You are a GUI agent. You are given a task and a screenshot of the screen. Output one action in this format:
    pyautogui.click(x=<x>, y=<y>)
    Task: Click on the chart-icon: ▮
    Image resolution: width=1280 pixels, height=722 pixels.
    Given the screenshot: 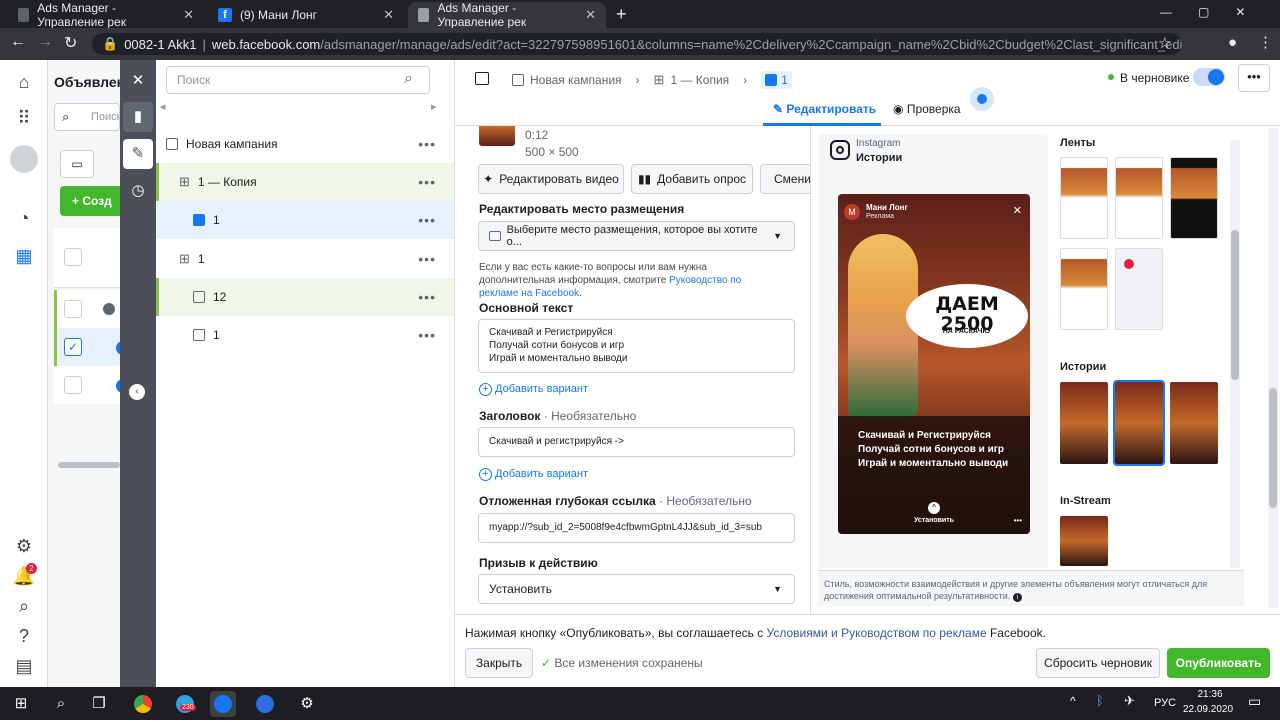 What is the action you would take?
    pyautogui.click(x=138, y=117)
    